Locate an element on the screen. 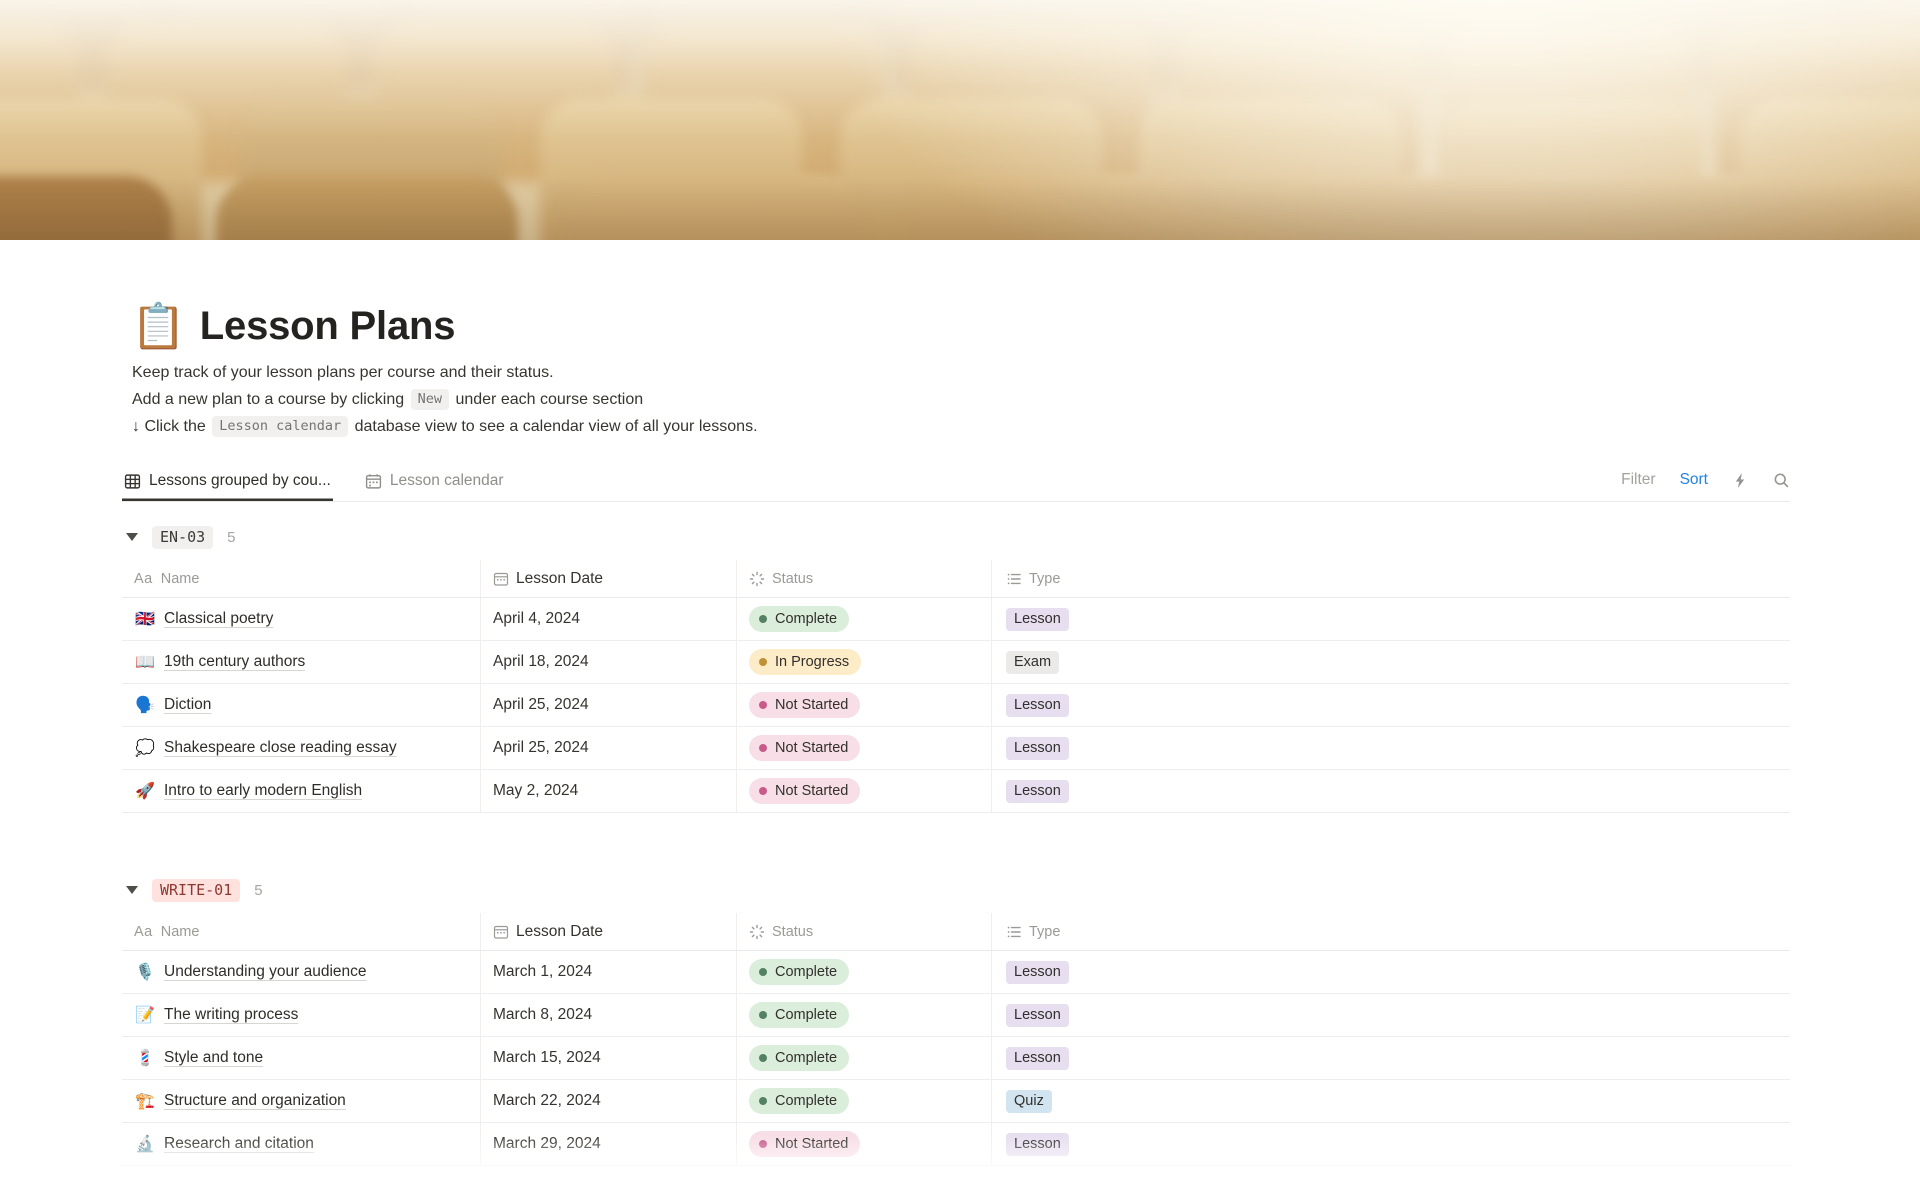  name-cell: 💈 Style and tone is located at coordinates (301, 1058).